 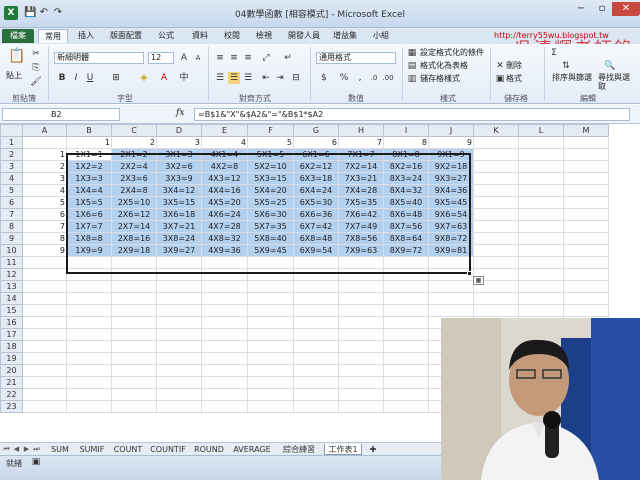 What do you see at coordinates (179, 154) in the screenshot?
I see `cell: 3X1=3` at bounding box center [179, 154].